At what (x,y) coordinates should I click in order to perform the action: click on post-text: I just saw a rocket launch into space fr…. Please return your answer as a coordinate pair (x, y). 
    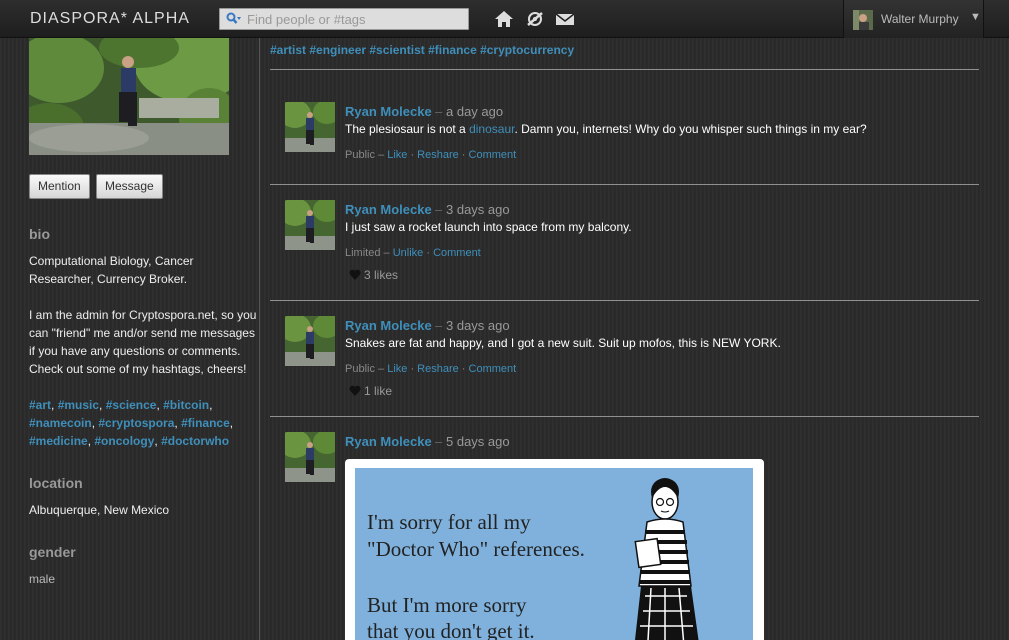
    Looking at the image, I should click on (488, 227).